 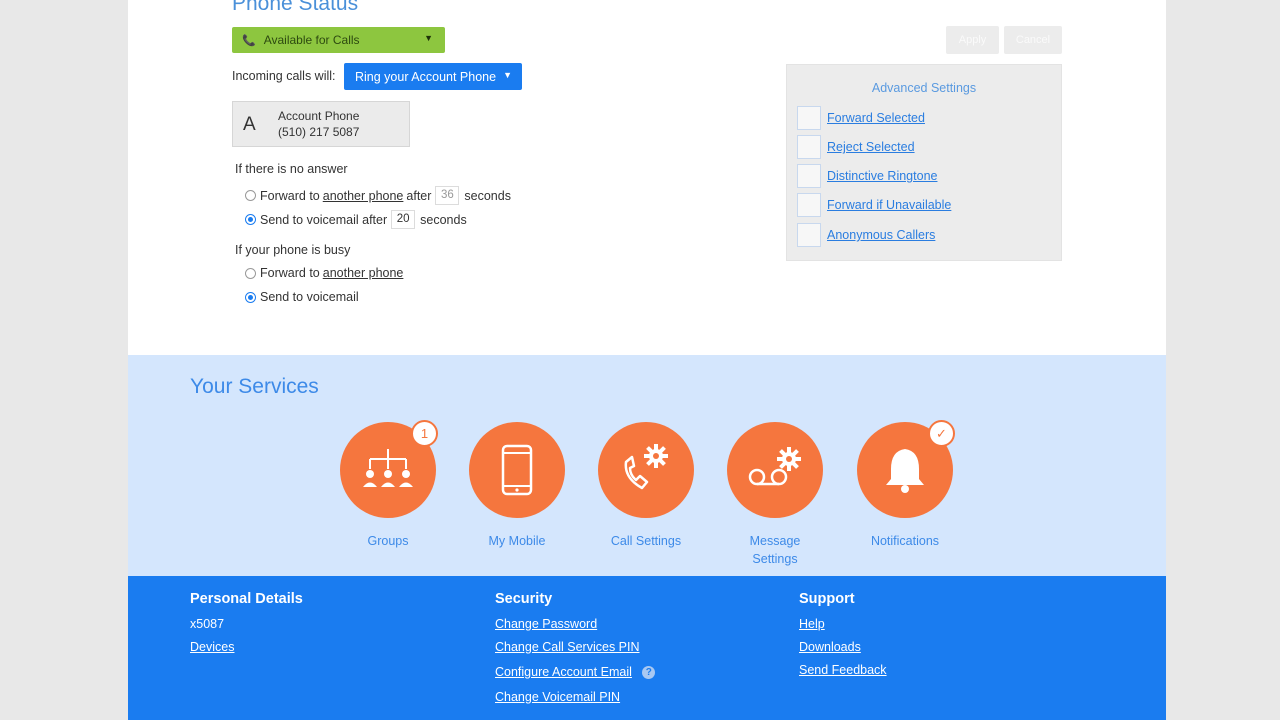 What do you see at coordinates (419, 195) in the screenshot?
I see `forward-after-text: after` at bounding box center [419, 195].